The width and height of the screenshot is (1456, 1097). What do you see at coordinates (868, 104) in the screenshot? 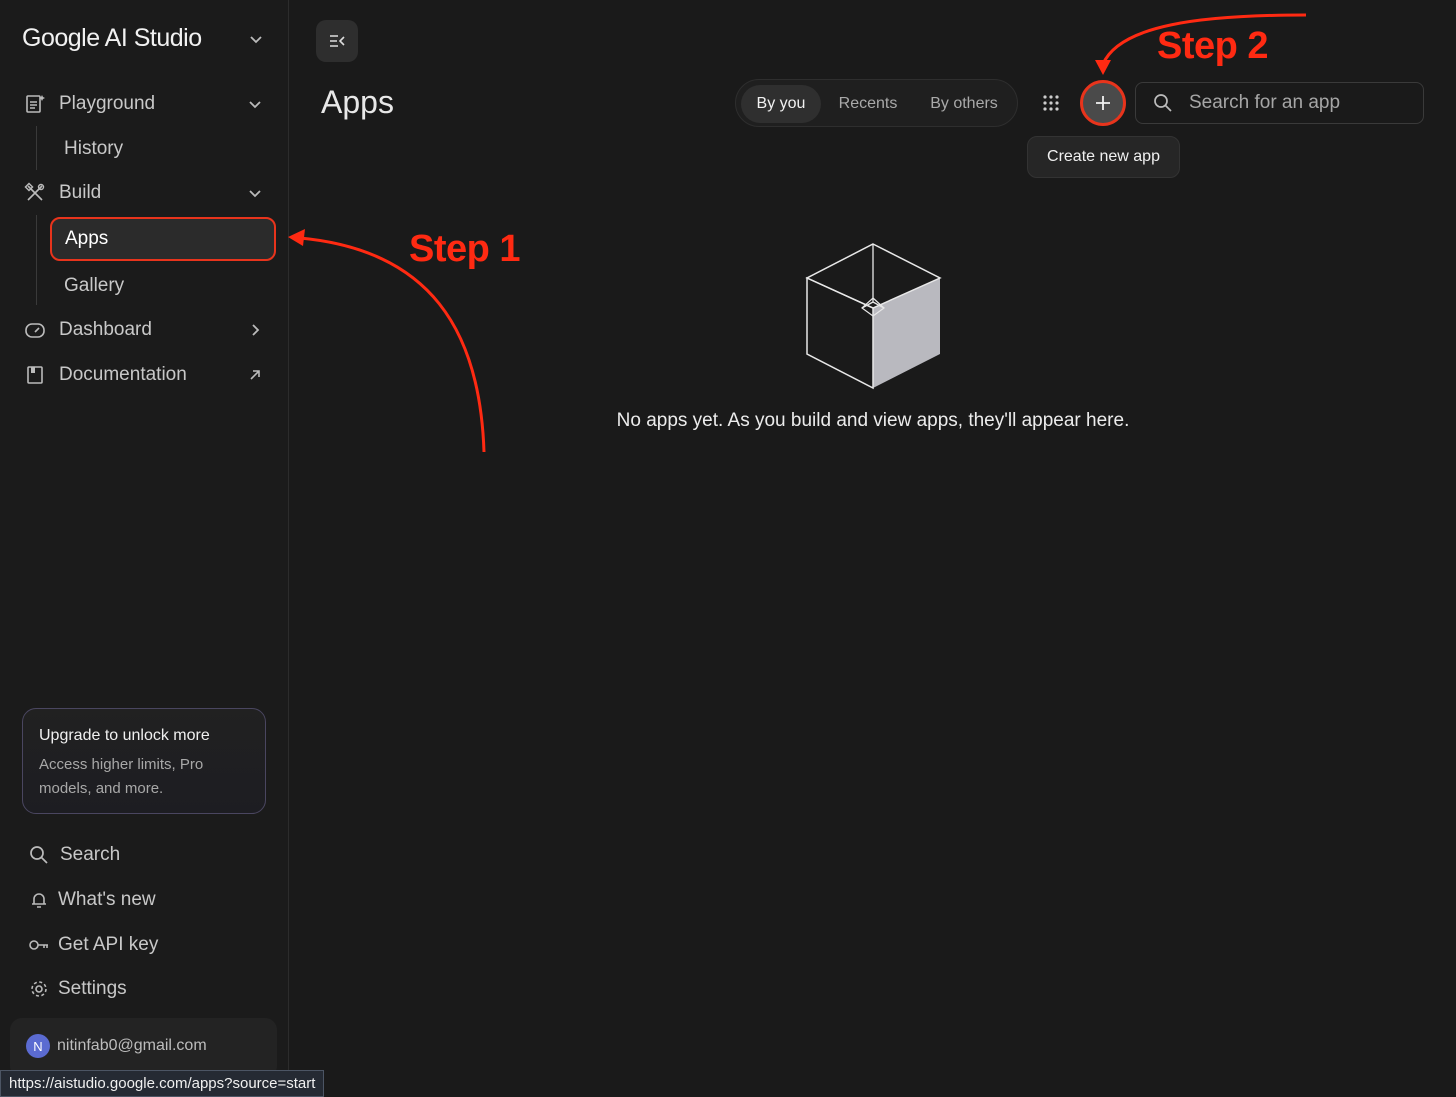
I see `filter-recents: Recents` at bounding box center [868, 104].